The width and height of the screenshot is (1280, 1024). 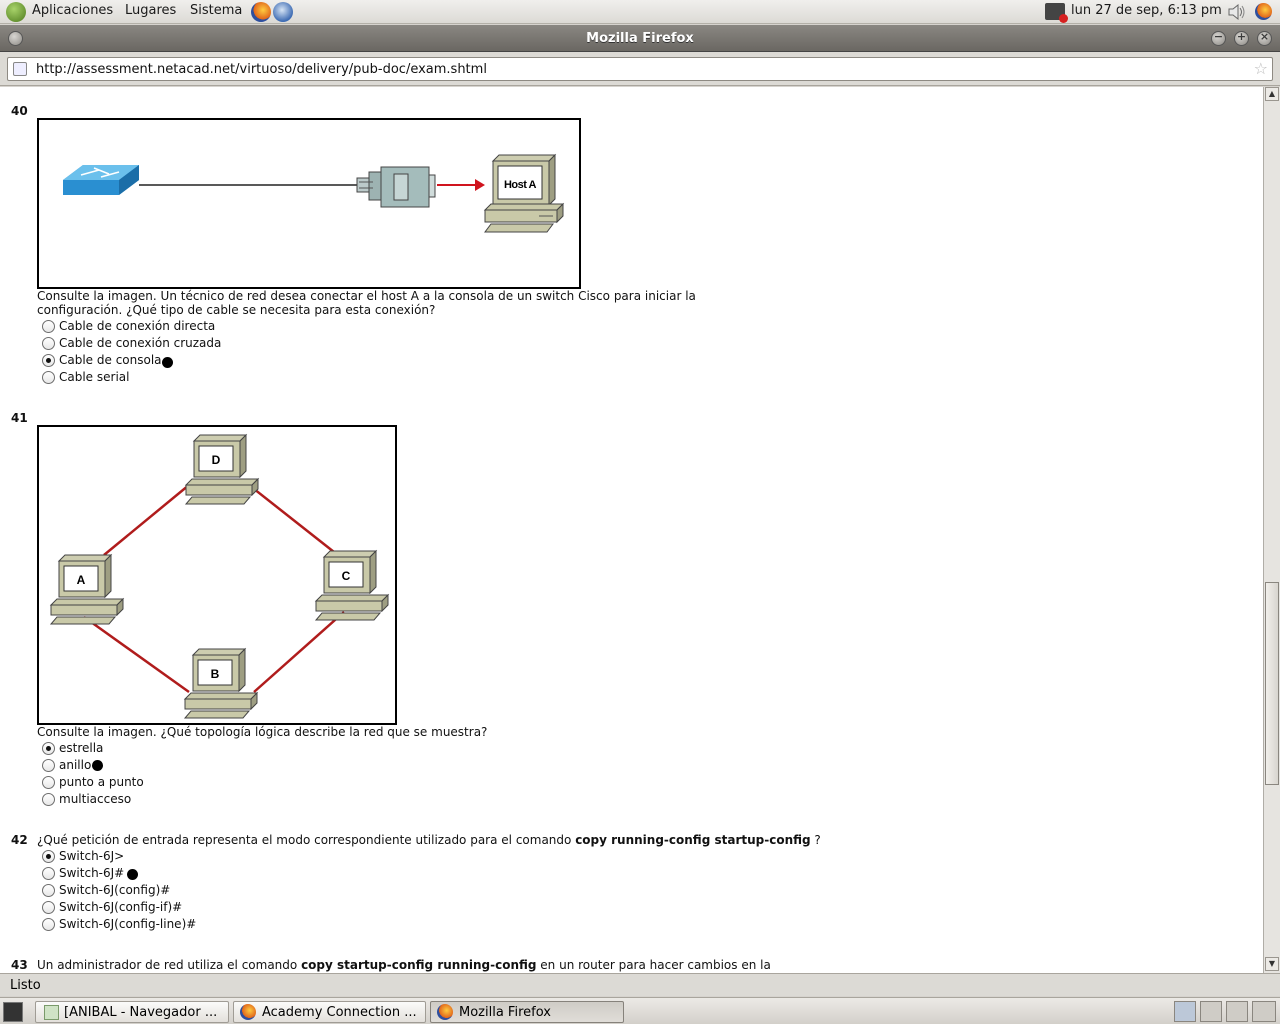 What do you see at coordinates (121, 907) in the screenshot?
I see `option-label: Switch-6J(config-if)#` at bounding box center [121, 907].